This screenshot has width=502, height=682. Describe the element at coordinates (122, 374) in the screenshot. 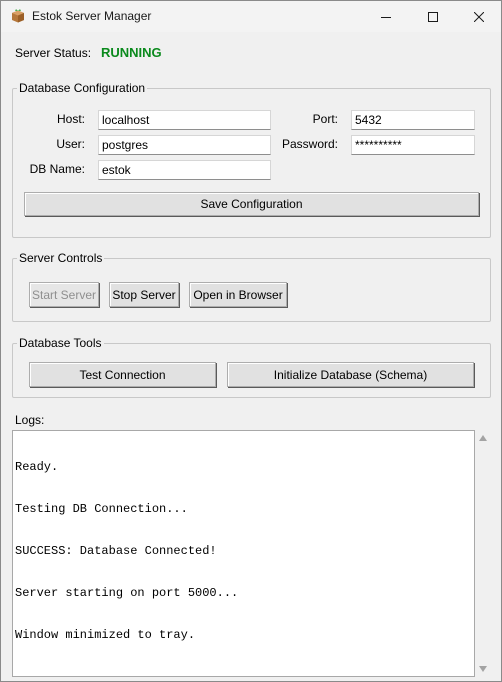

I see `test-connection-button: Test Connection` at that location.